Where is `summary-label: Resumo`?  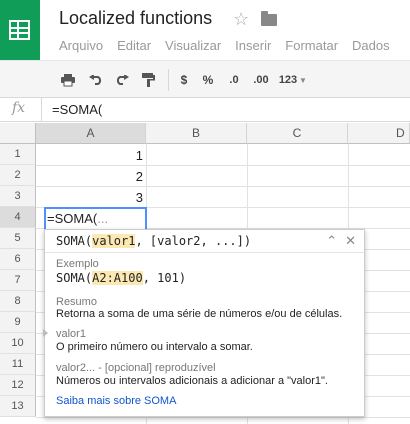 summary-label: Resumo is located at coordinates (76, 302).